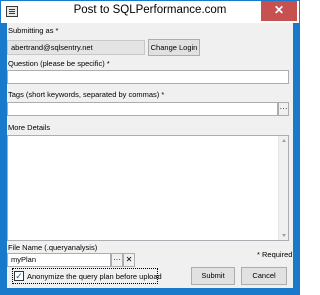  I want to click on file-clear-button: ✕, so click(129, 260).